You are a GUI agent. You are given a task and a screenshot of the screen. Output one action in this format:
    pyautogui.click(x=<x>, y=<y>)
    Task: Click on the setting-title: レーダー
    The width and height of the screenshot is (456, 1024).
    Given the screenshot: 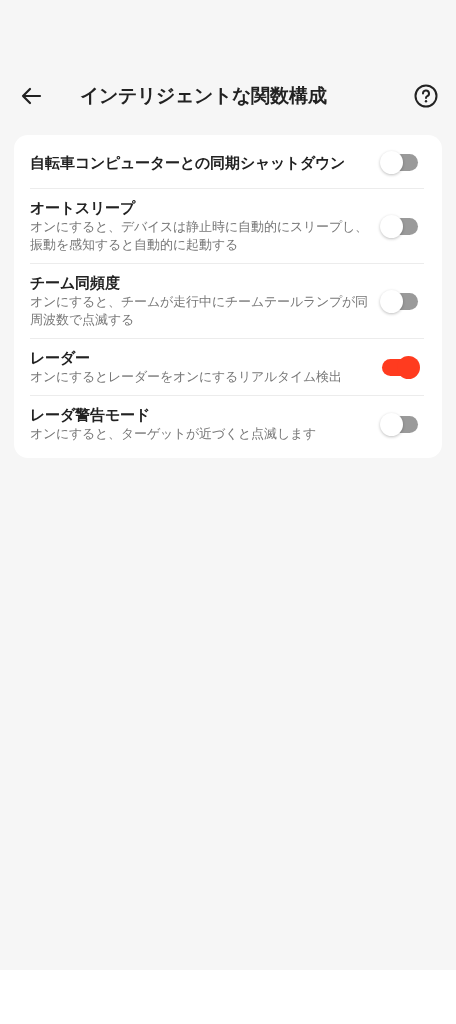 What is the action you would take?
    pyautogui.click(x=60, y=358)
    